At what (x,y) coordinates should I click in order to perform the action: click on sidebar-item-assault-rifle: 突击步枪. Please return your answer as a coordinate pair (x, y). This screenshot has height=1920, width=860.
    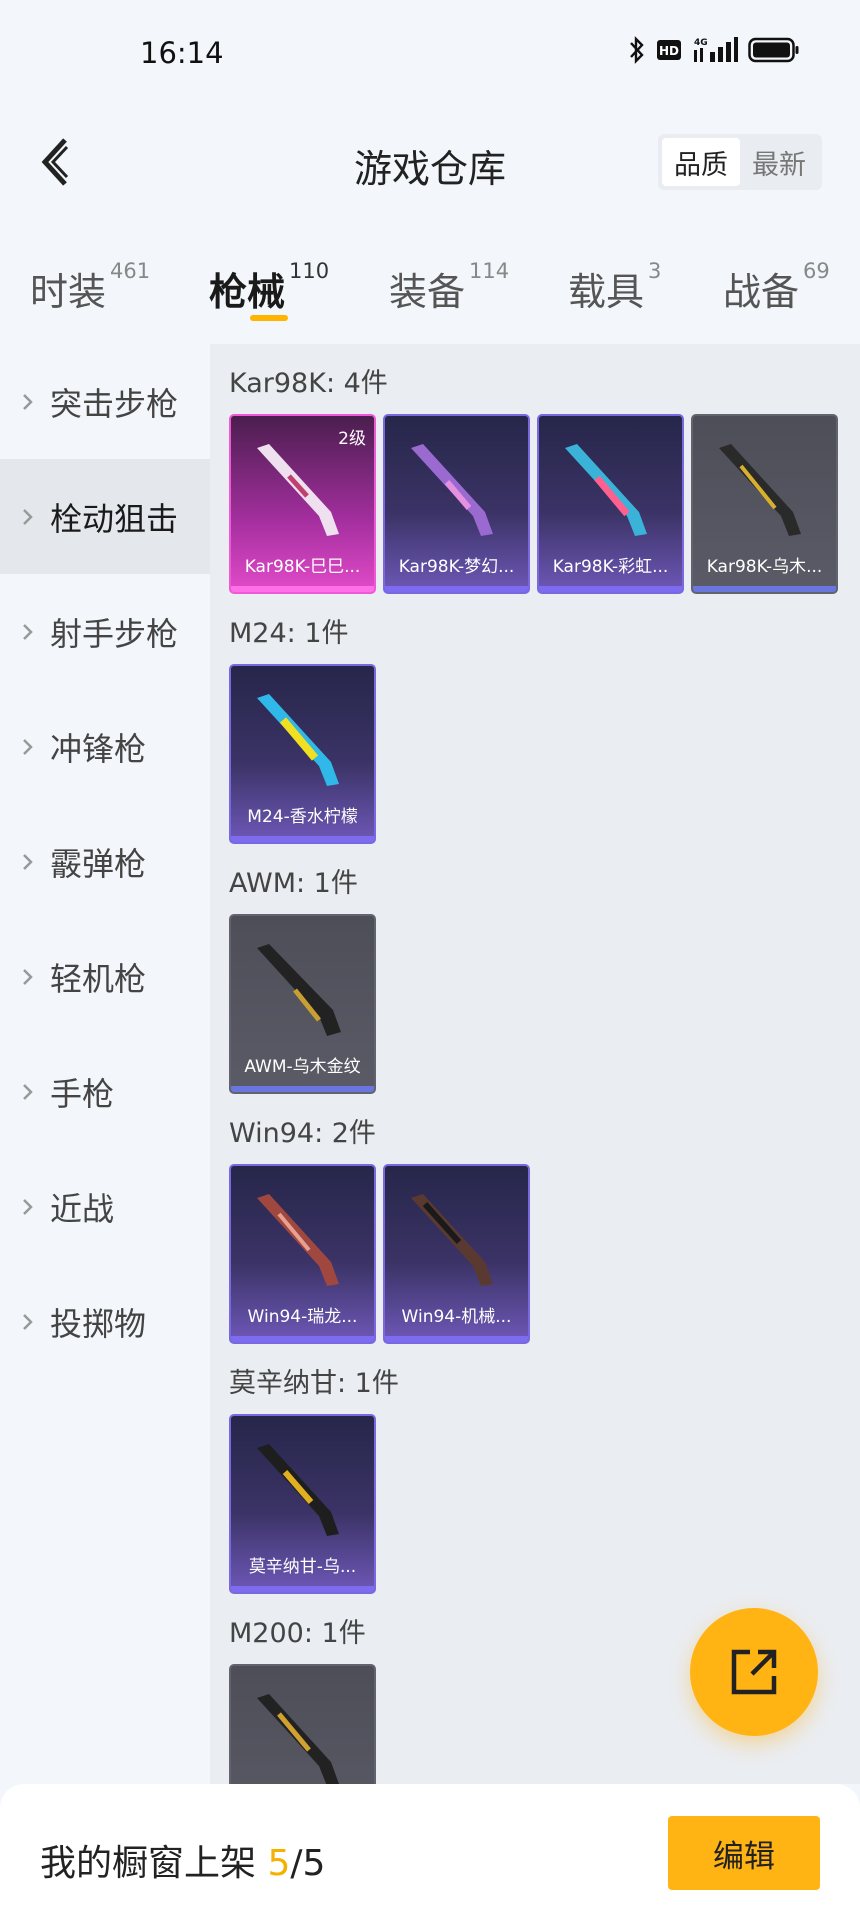
    Looking at the image, I should click on (105, 401).